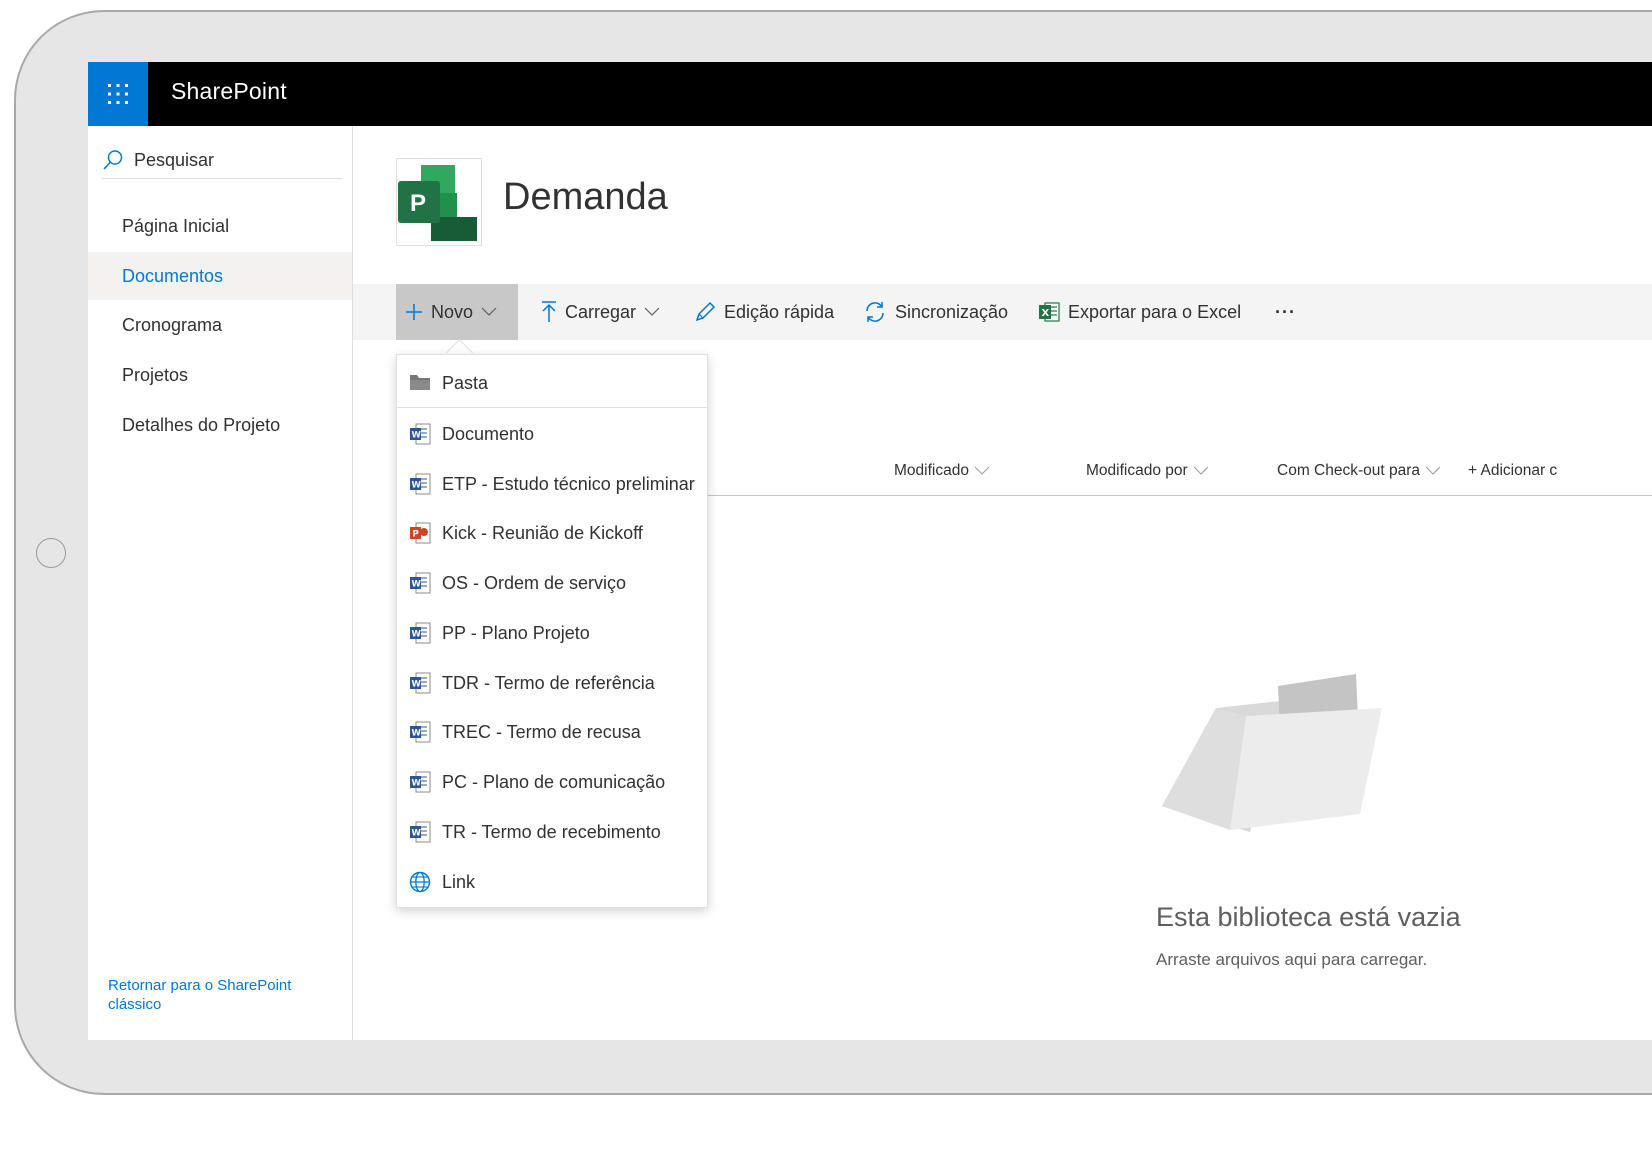 The image size is (1652, 1152). Describe the element at coordinates (452, 311) in the screenshot. I see `new-button-label: Novo` at that location.